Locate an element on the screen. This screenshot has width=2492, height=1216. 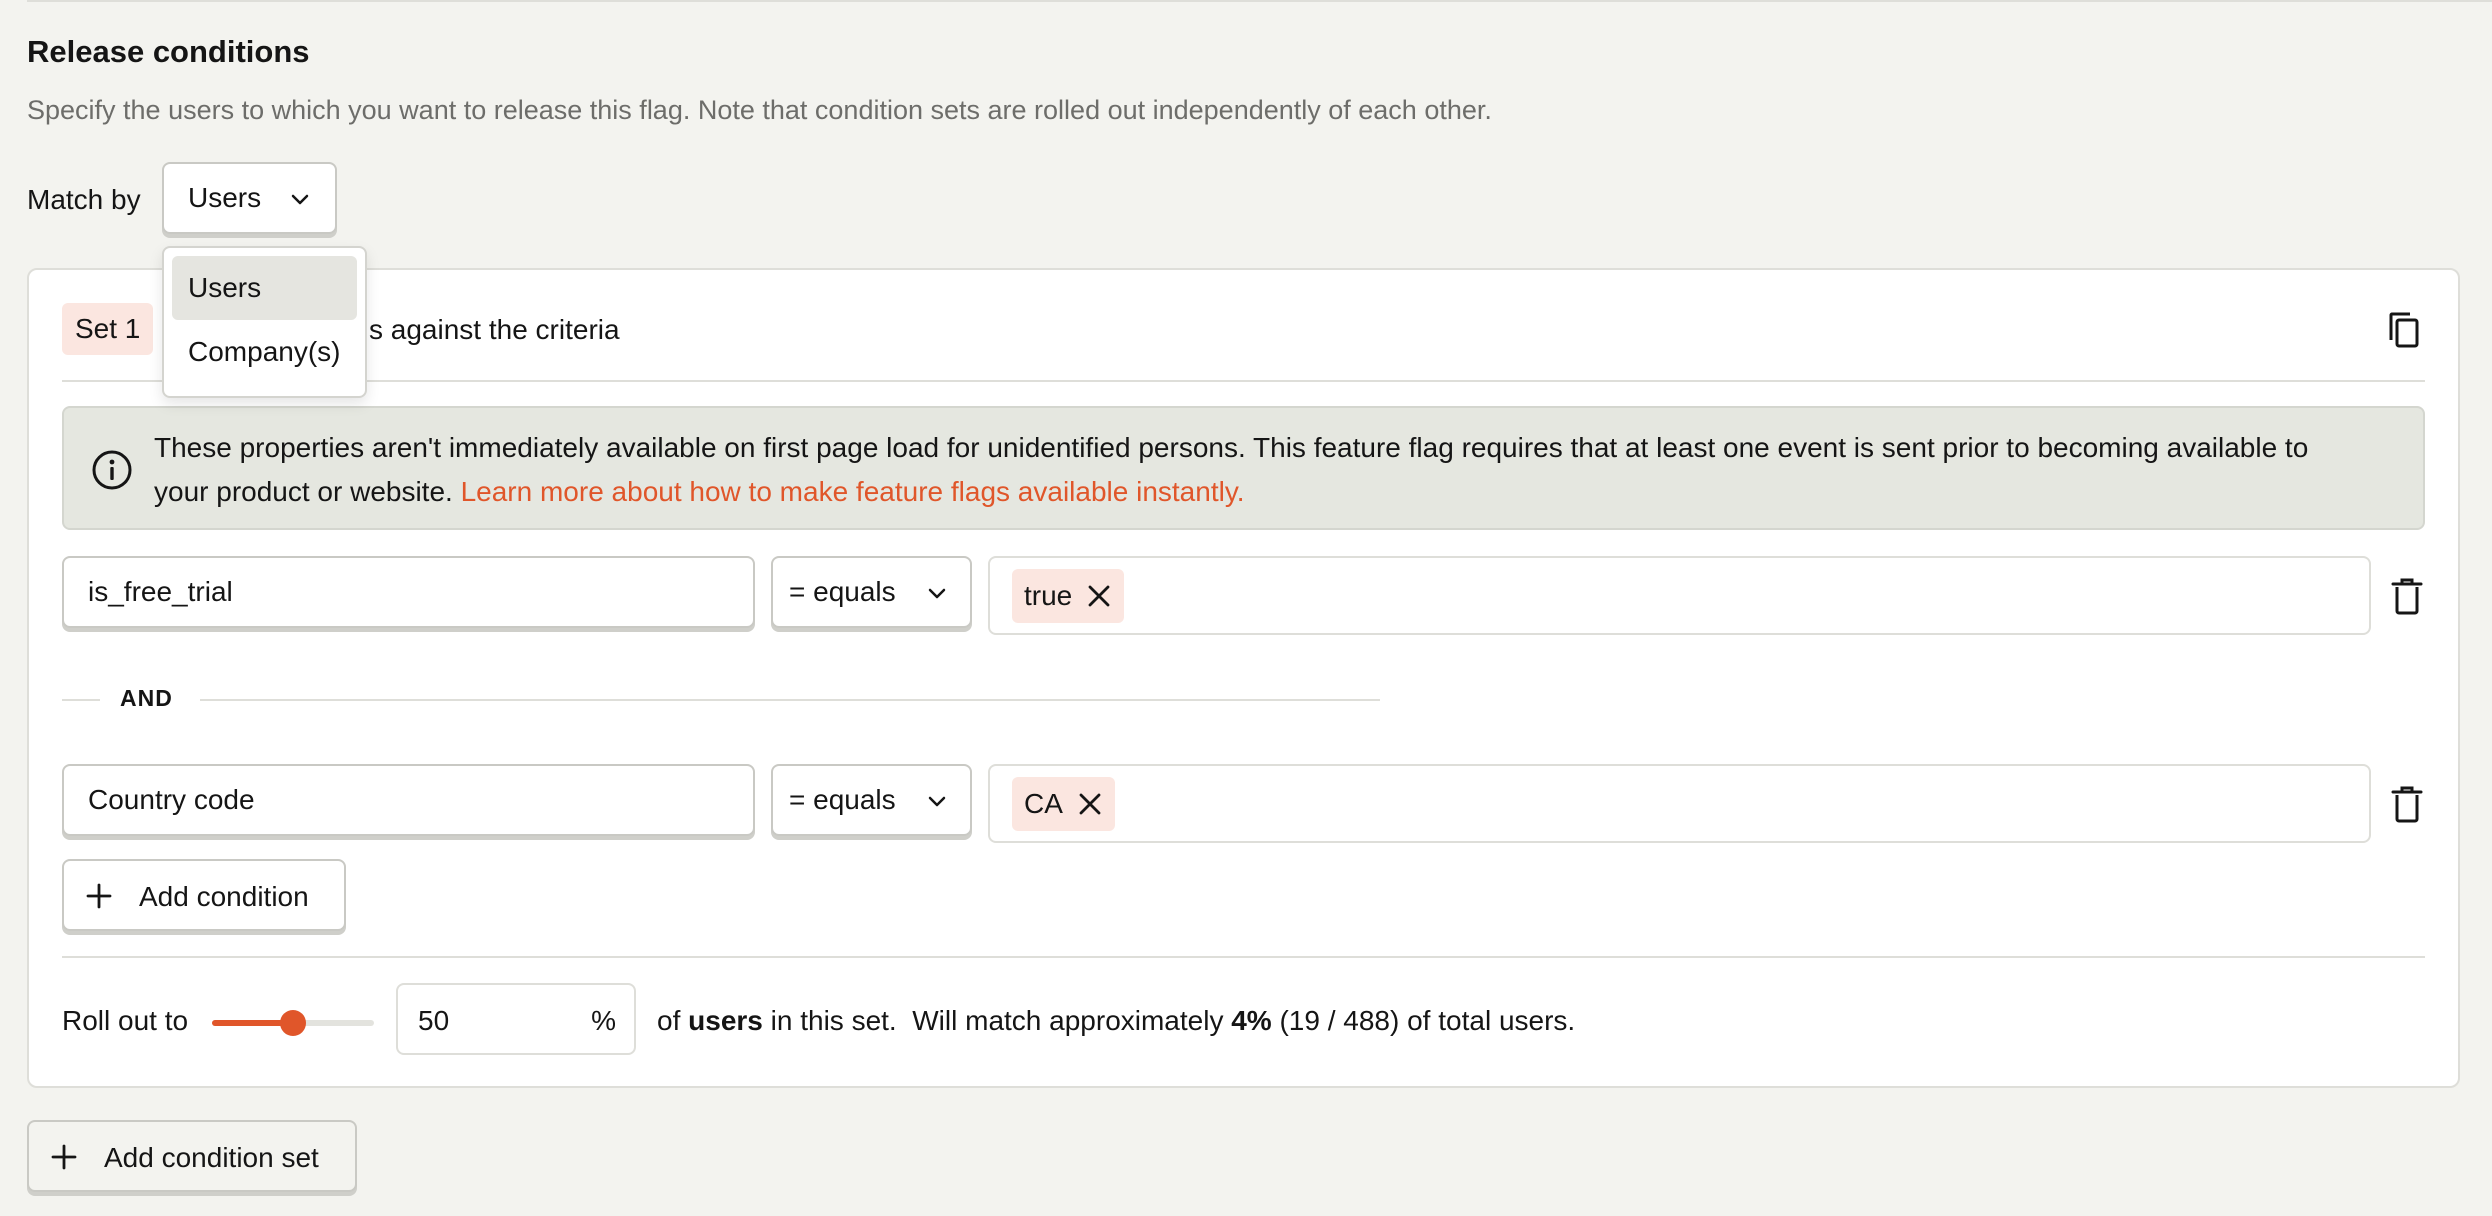
value-chip-label: true is located at coordinates (1048, 595).